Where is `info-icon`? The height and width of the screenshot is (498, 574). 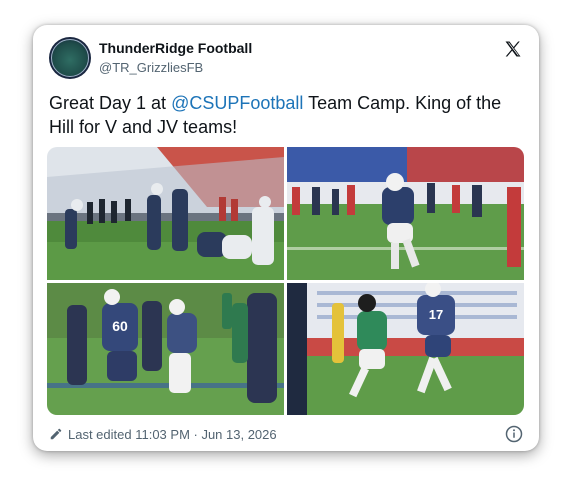
info-icon is located at coordinates (514, 434).